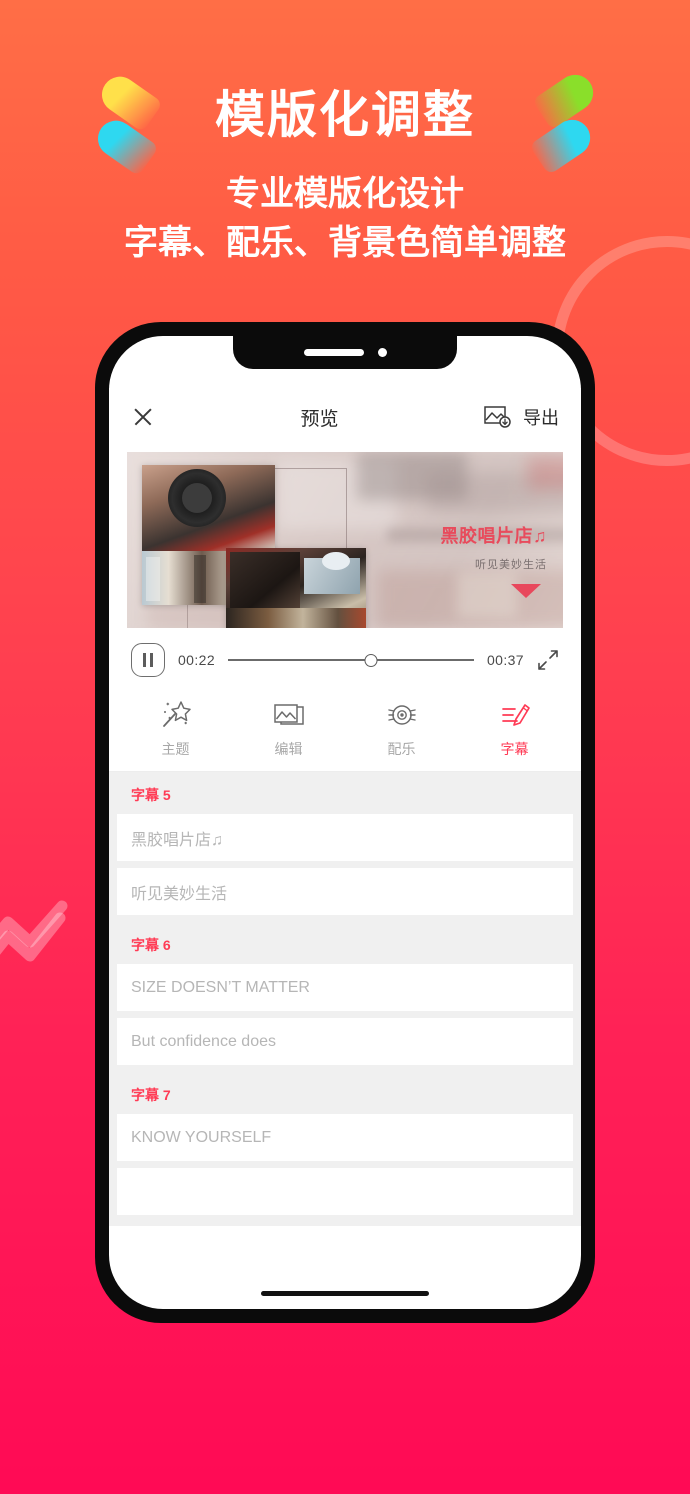 The image size is (690, 1494). Describe the element at coordinates (345, 417) in the screenshot. I see `app-header: 预览 导出` at that location.